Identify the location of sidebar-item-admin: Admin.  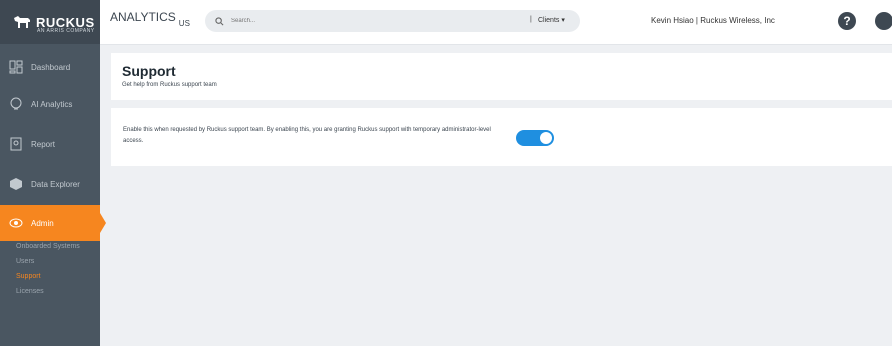
(53, 223).